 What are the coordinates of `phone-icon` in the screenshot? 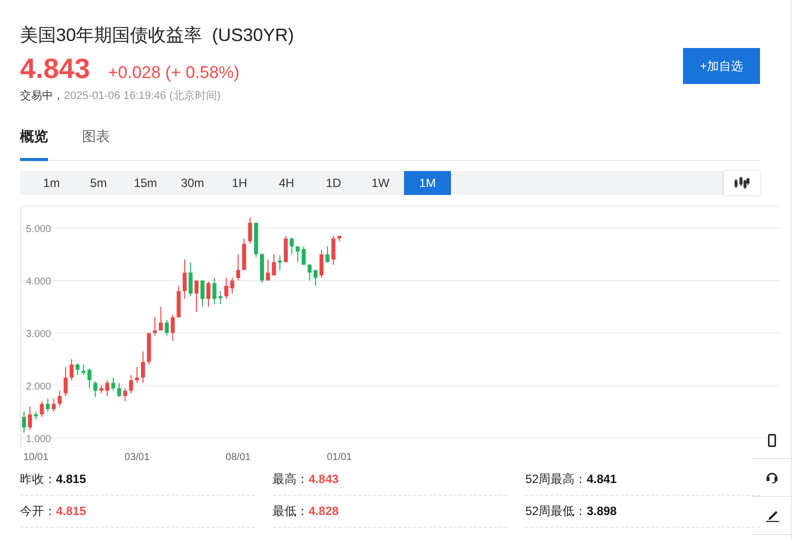 It's located at (772, 440).